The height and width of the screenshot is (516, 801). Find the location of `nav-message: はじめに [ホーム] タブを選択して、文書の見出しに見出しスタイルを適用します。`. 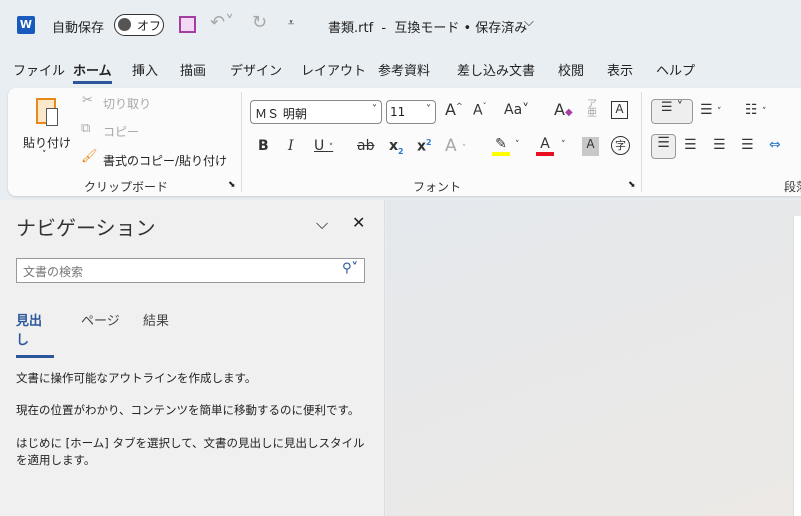

nav-message: はじめに [ホーム] タブを選択して、文書の見出しに見出しスタイルを適用します。 is located at coordinates (190, 451).